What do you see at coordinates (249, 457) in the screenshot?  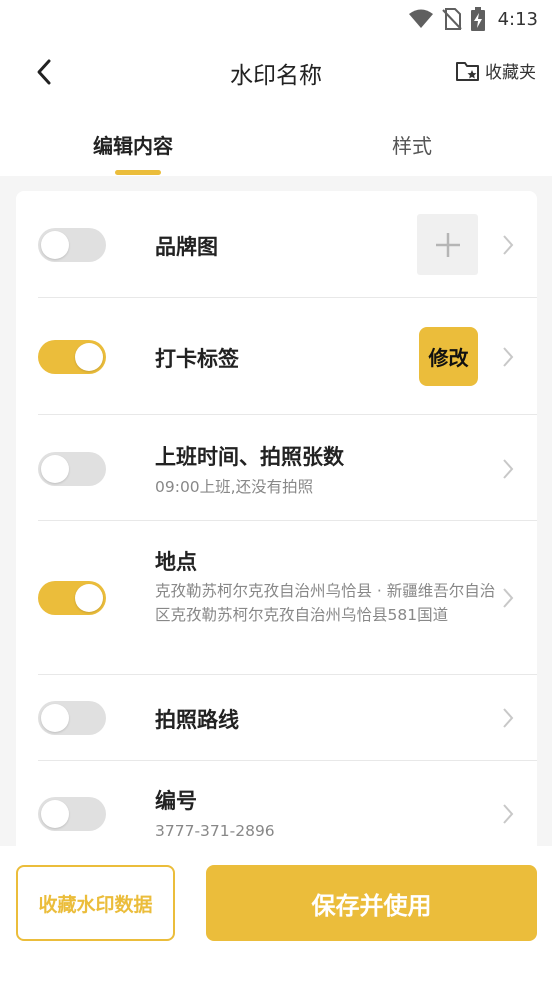 I see `row-title: 上班时间、拍照张数` at bounding box center [249, 457].